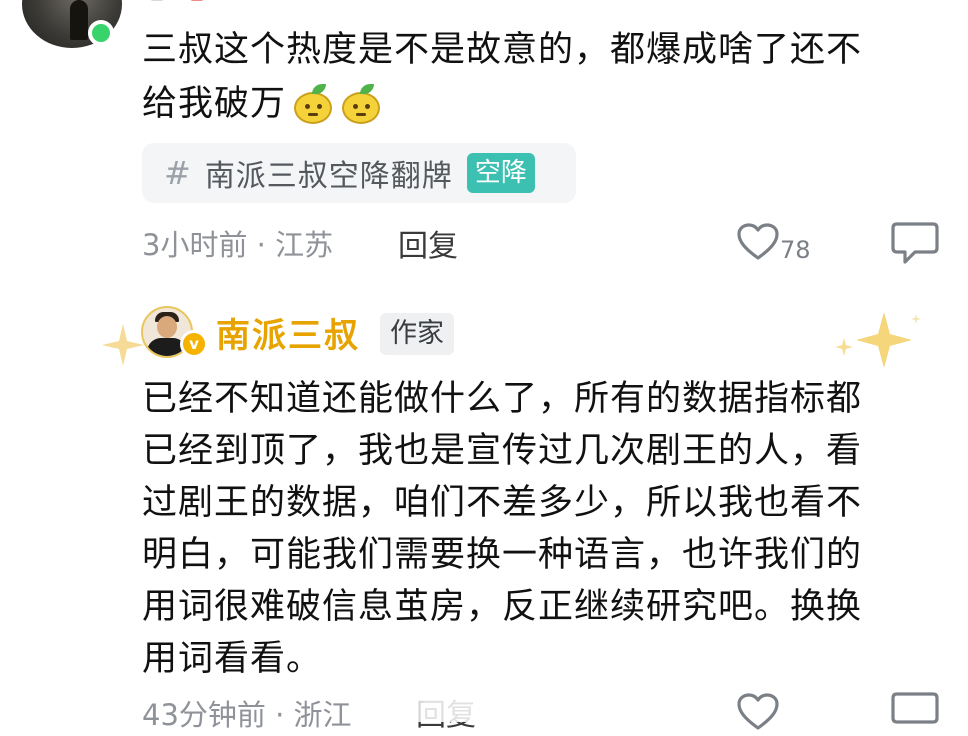 The height and width of the screenshot is (736, 968). What do you see at coordinates (232, 659) in the screenshot?
I see `comment-text-line: 用词看看。` at bounding box center [232, 659].